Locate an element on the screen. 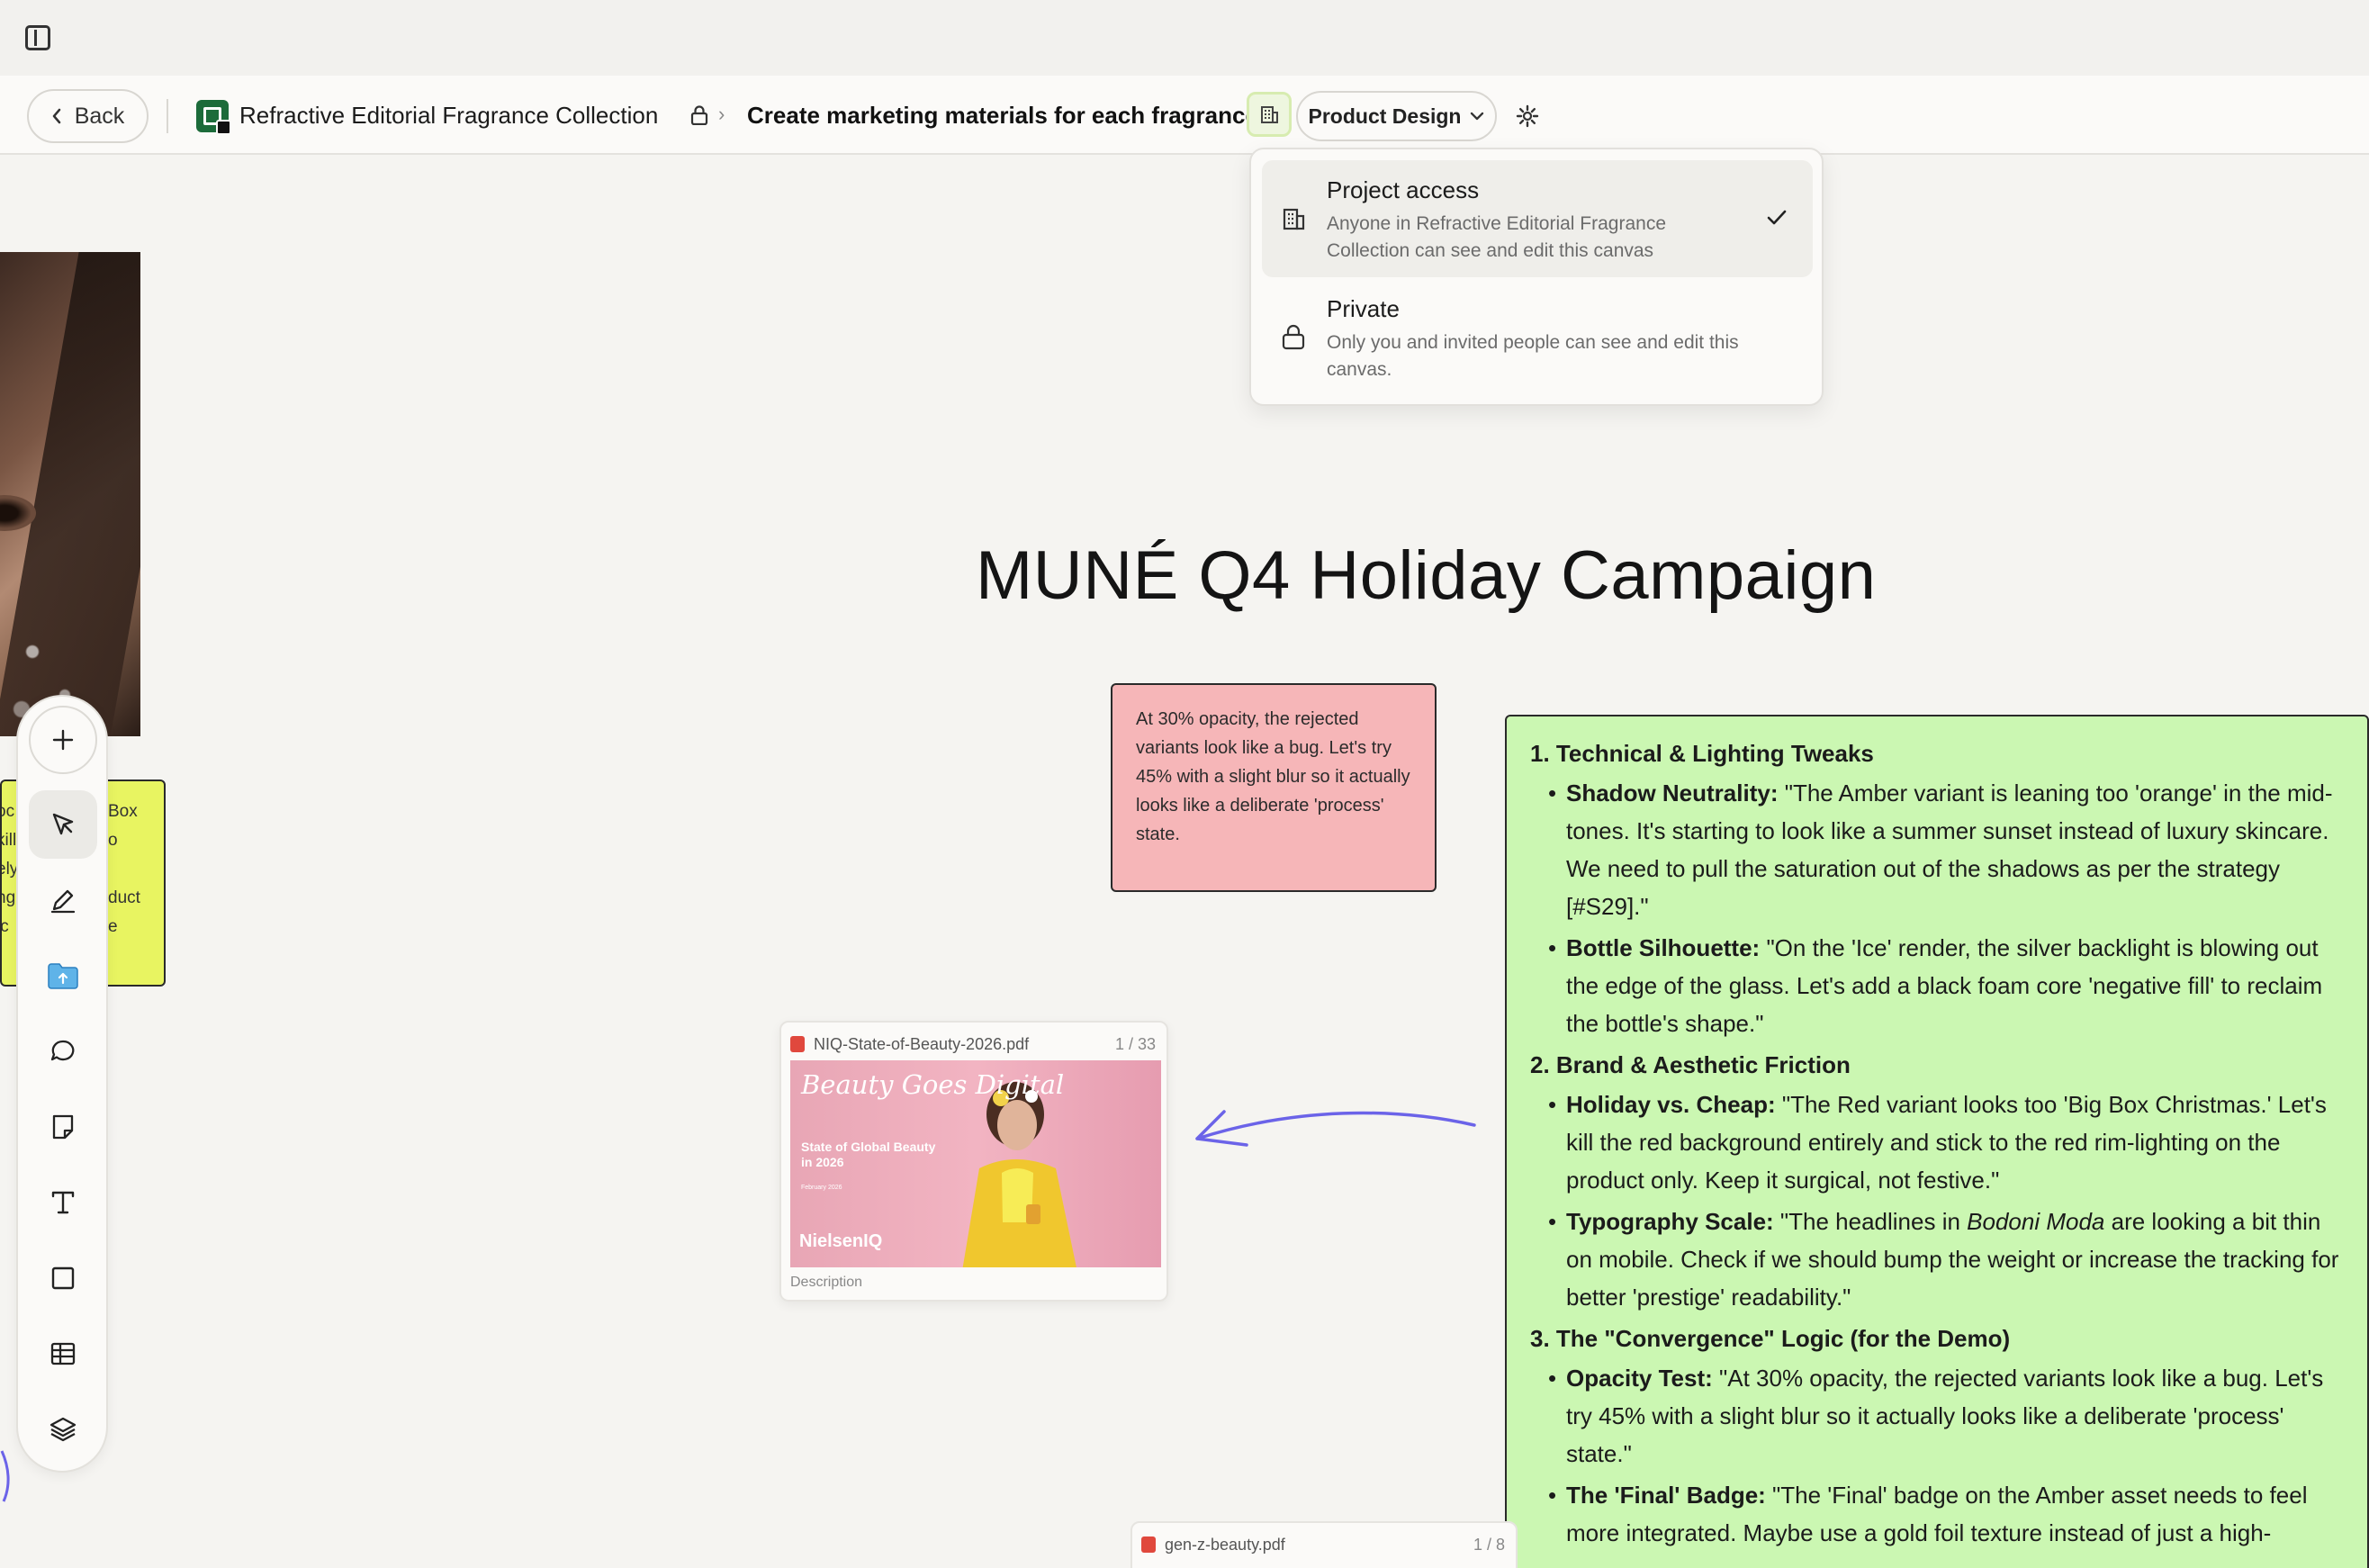 The width and height of the screenshot is (2369, 1568). chevron-down-icon is located at coordinates (1477, 117).